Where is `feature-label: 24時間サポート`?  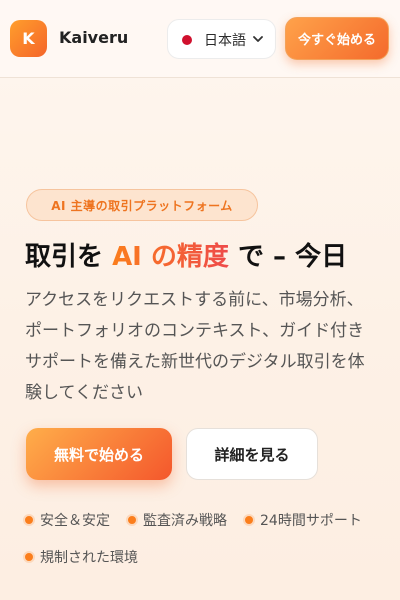
feature-label: 24時間サポート is located at coordinates (311, 521).